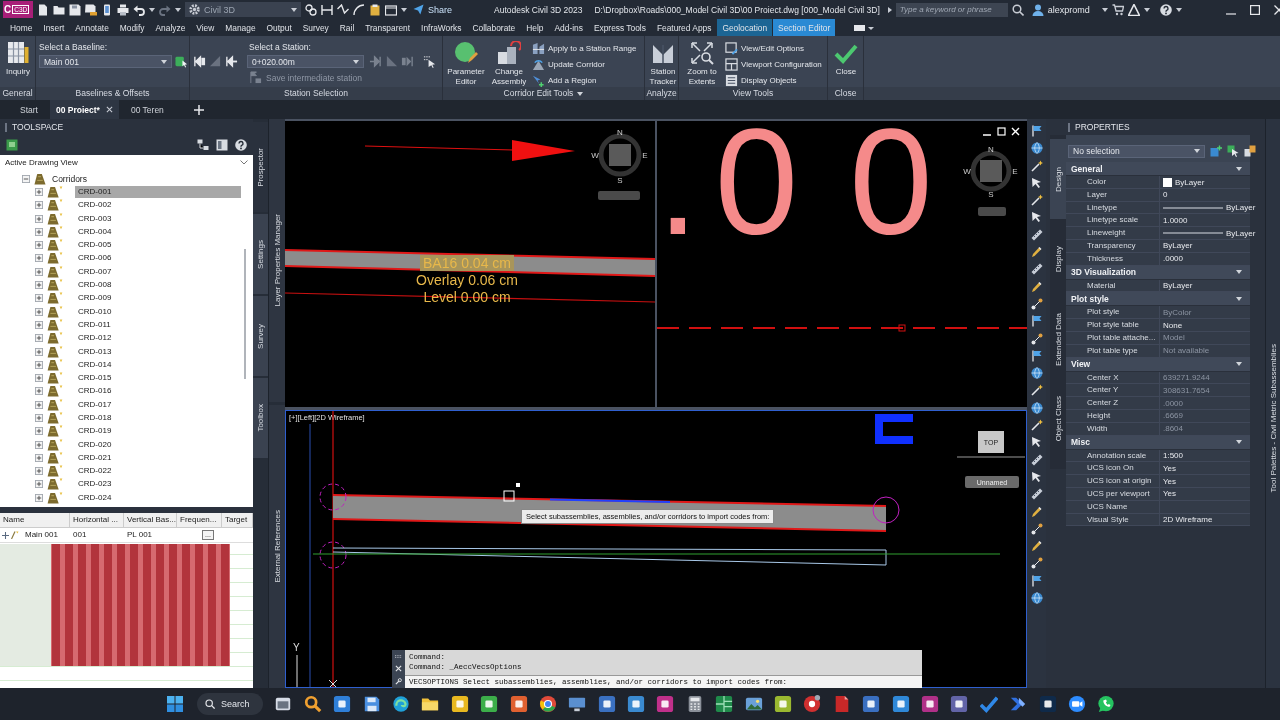 The width and height of the screenshot is (1280, 720). What do you see at coordinates (1136, 151) in the screenshot?
I see `selection-dropdown: No selection` at bounding box center [1136, 151].